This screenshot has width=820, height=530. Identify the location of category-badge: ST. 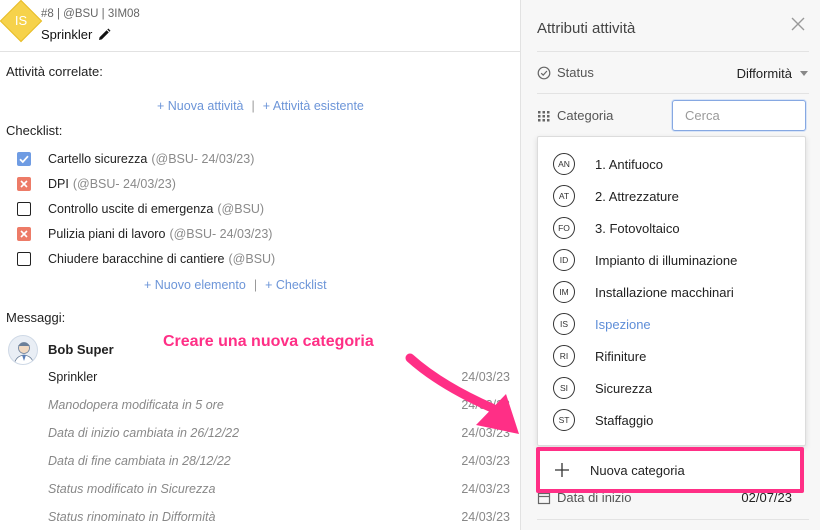
(564, 420).